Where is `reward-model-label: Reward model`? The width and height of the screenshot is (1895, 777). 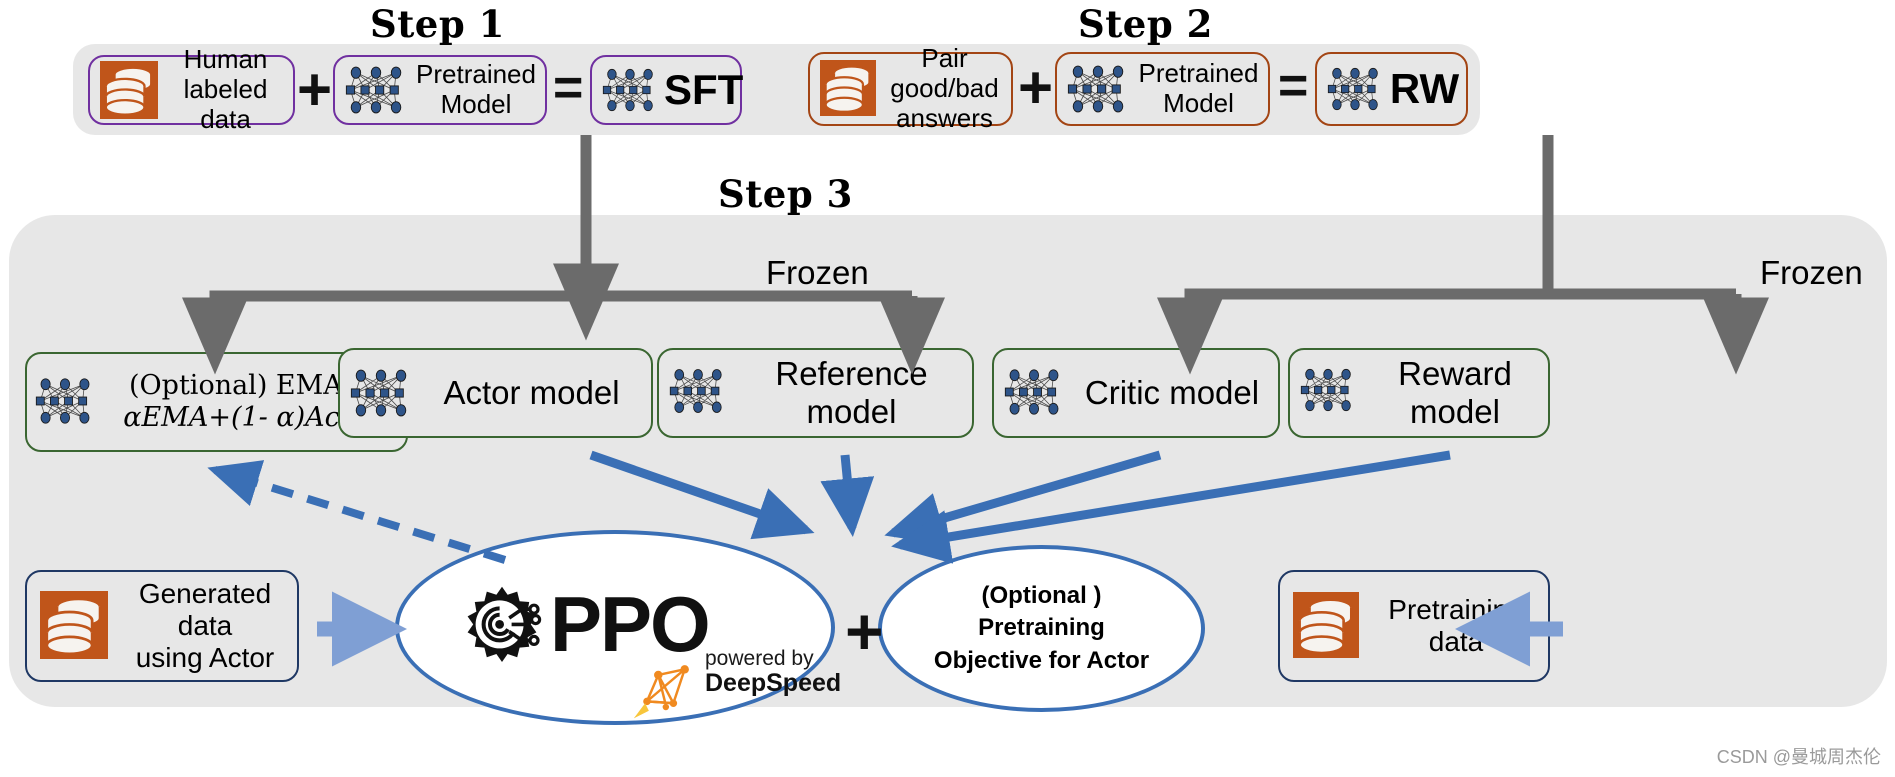
reward-model-label: Reward model is located at coordinates (1455, 392).